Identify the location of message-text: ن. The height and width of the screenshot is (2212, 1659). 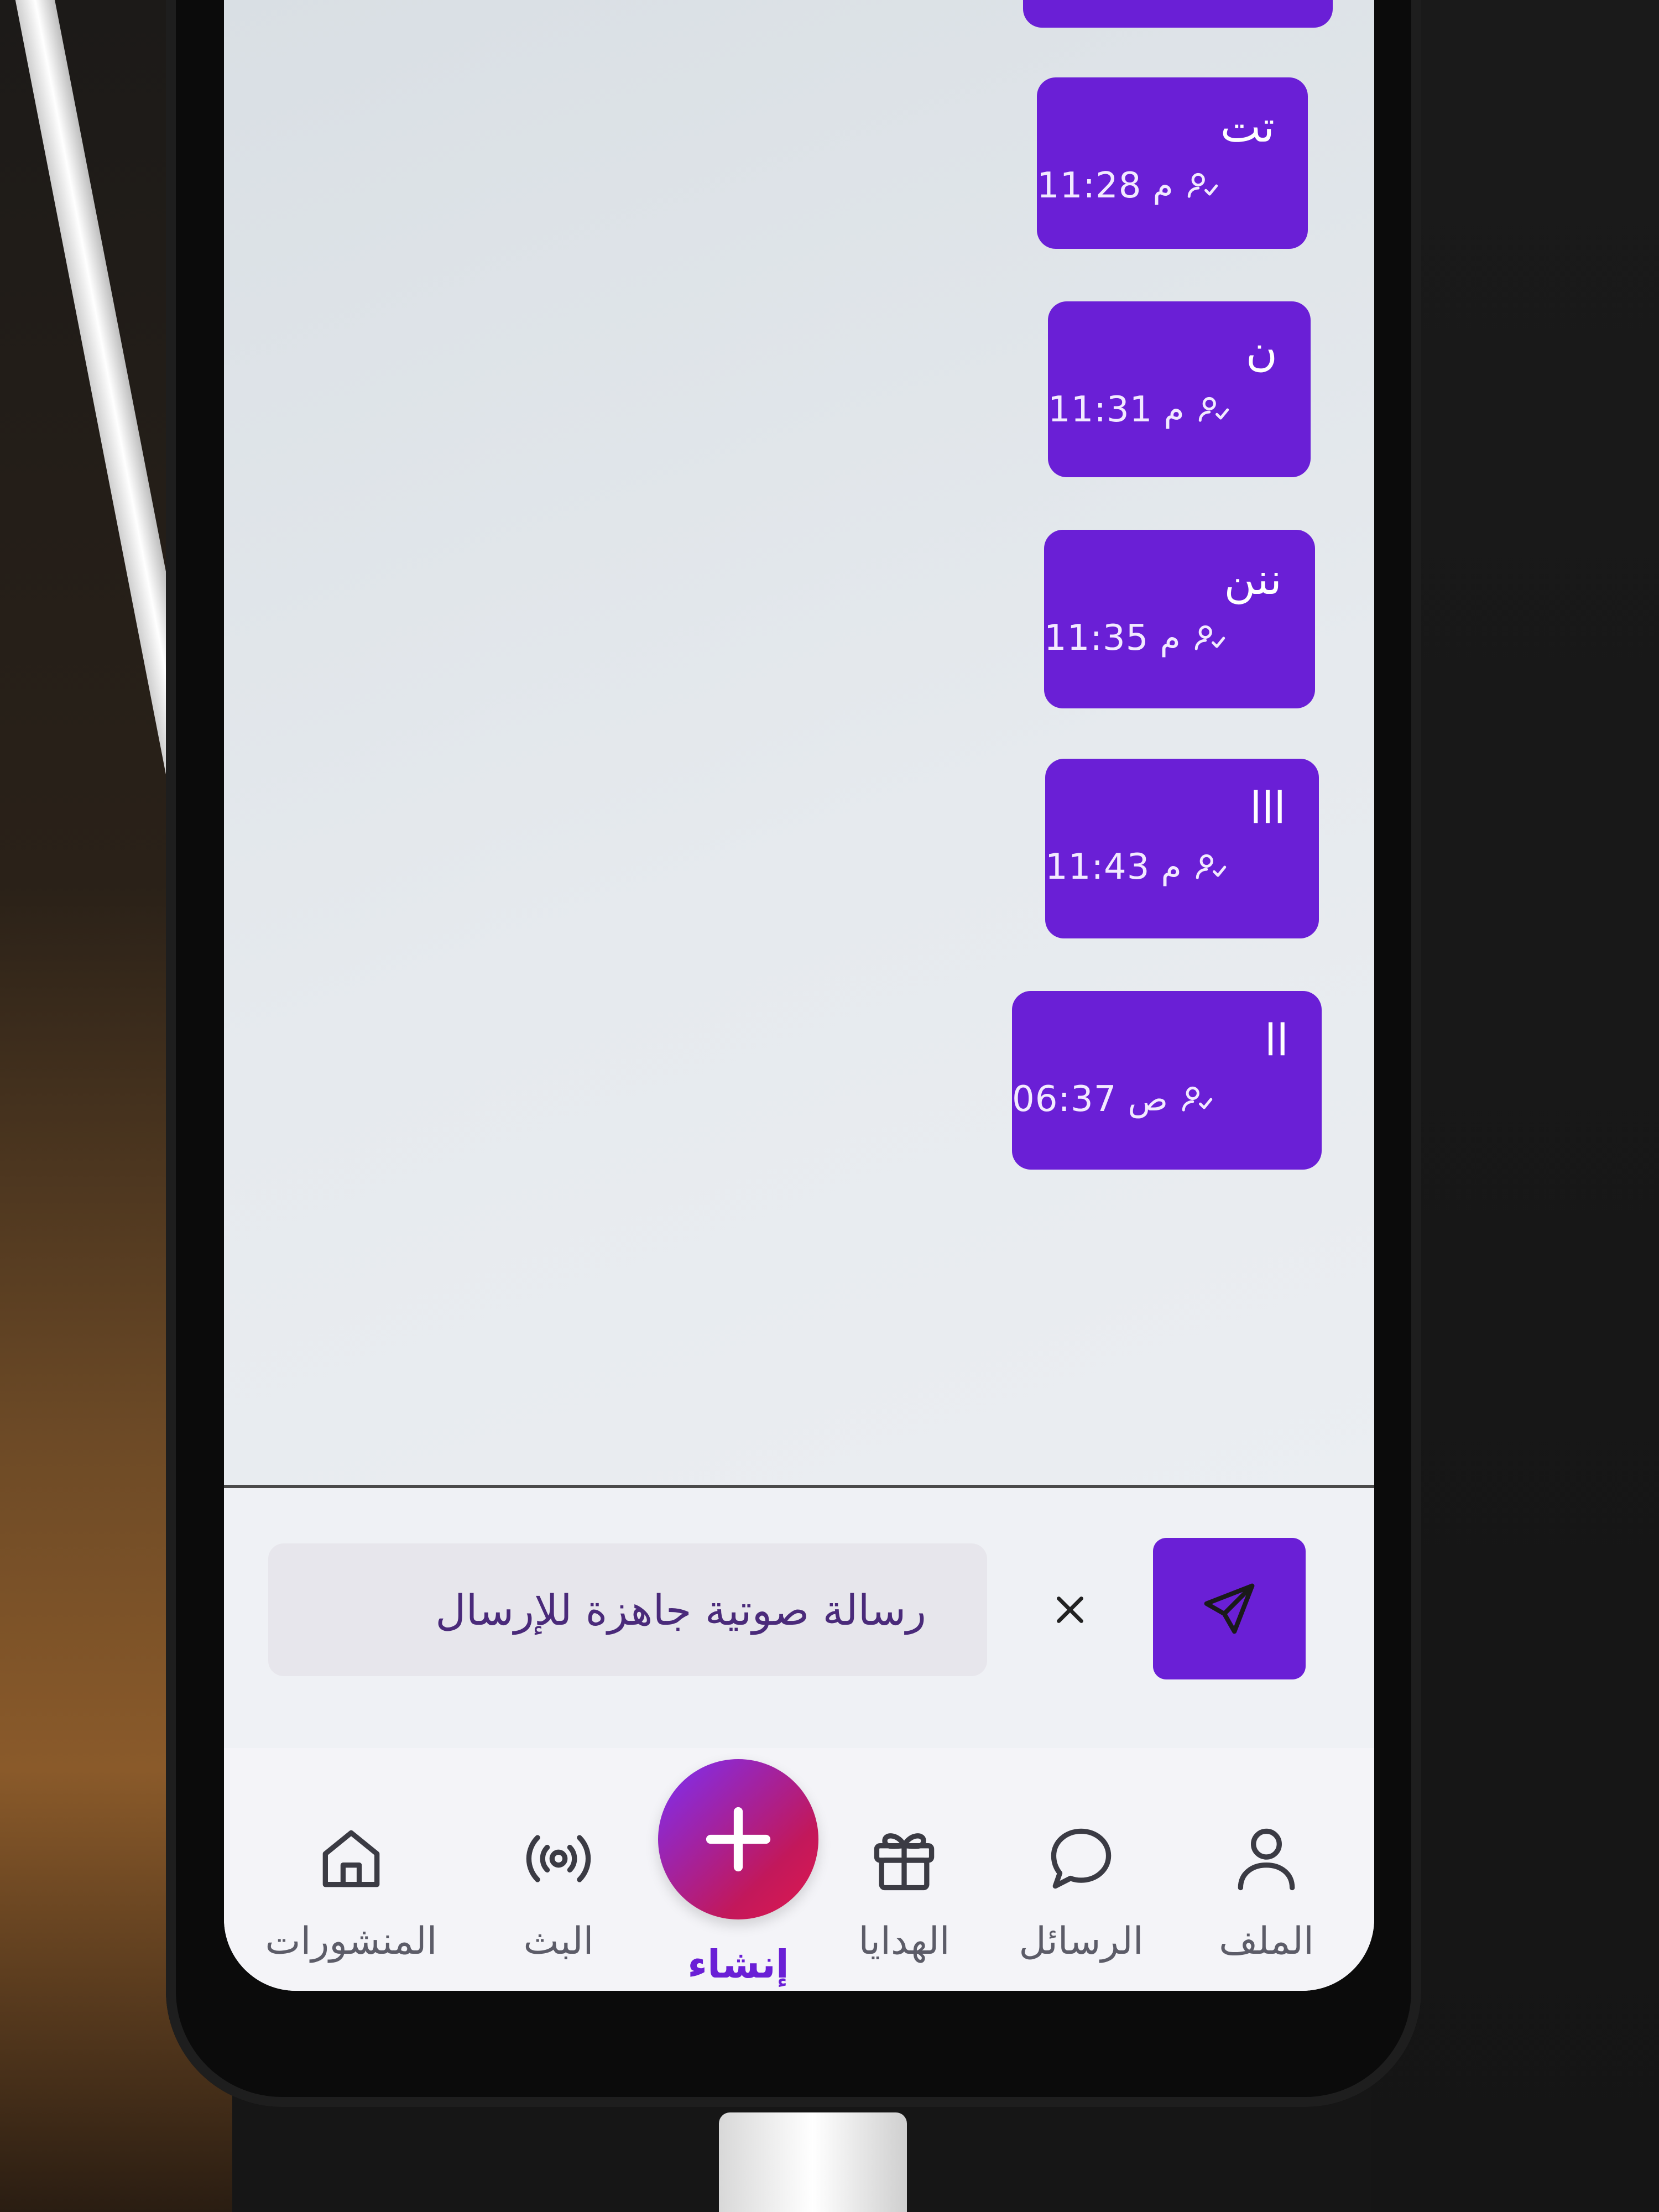
(1261, 351).